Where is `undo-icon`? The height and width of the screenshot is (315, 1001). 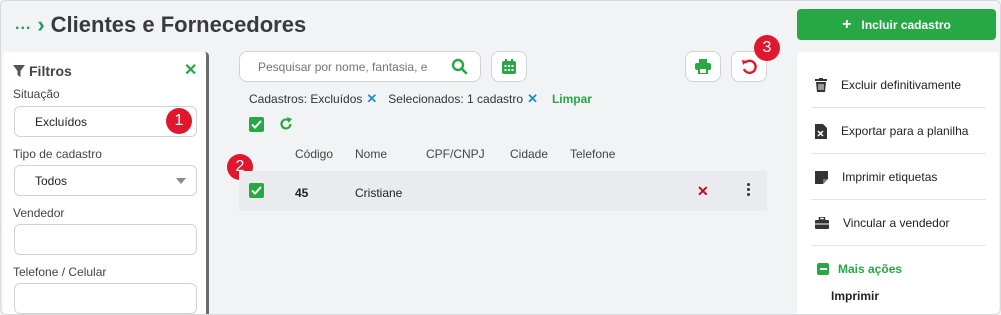 undo-icon is located at coordinates (749, 66).